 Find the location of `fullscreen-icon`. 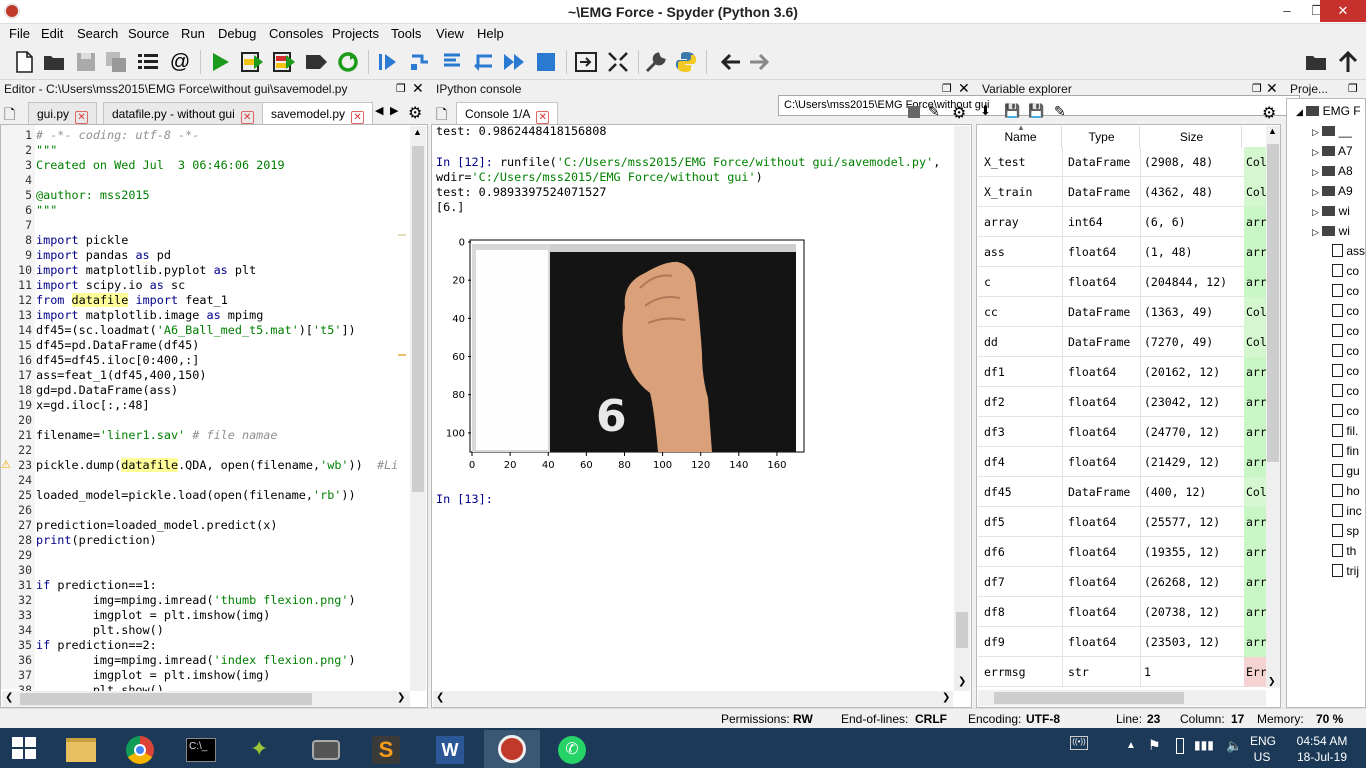

fullscreen-icon is located at coordinates (618, 62).